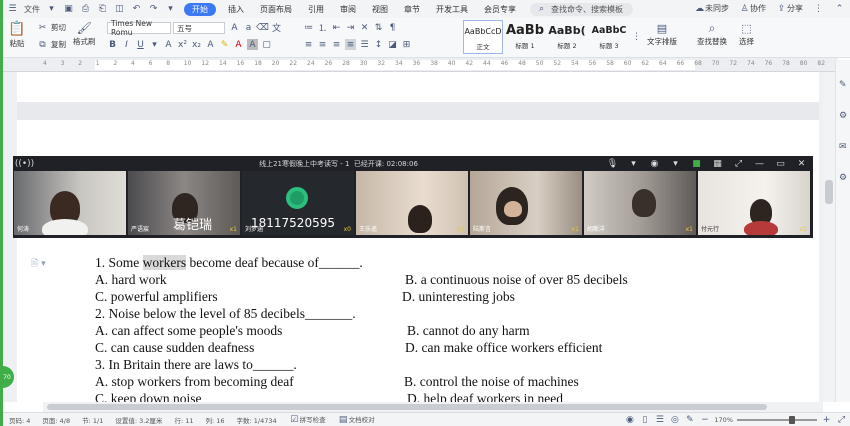 The height and width of the screenshot is (426, 850). What do you see at coordinates (829, 192) in the screenshot?
I see `vertical-scroll-thumb` at bounding box center [829, 192].